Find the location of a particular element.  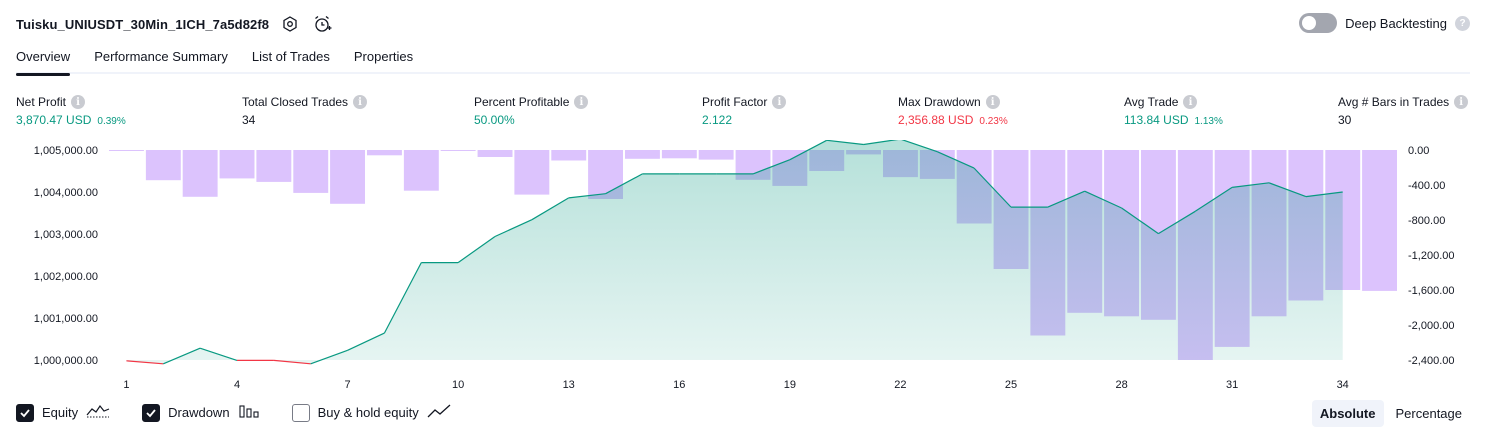

deep-backtesting-label: Deep Backtesting is located at coordinates (1396, 23).